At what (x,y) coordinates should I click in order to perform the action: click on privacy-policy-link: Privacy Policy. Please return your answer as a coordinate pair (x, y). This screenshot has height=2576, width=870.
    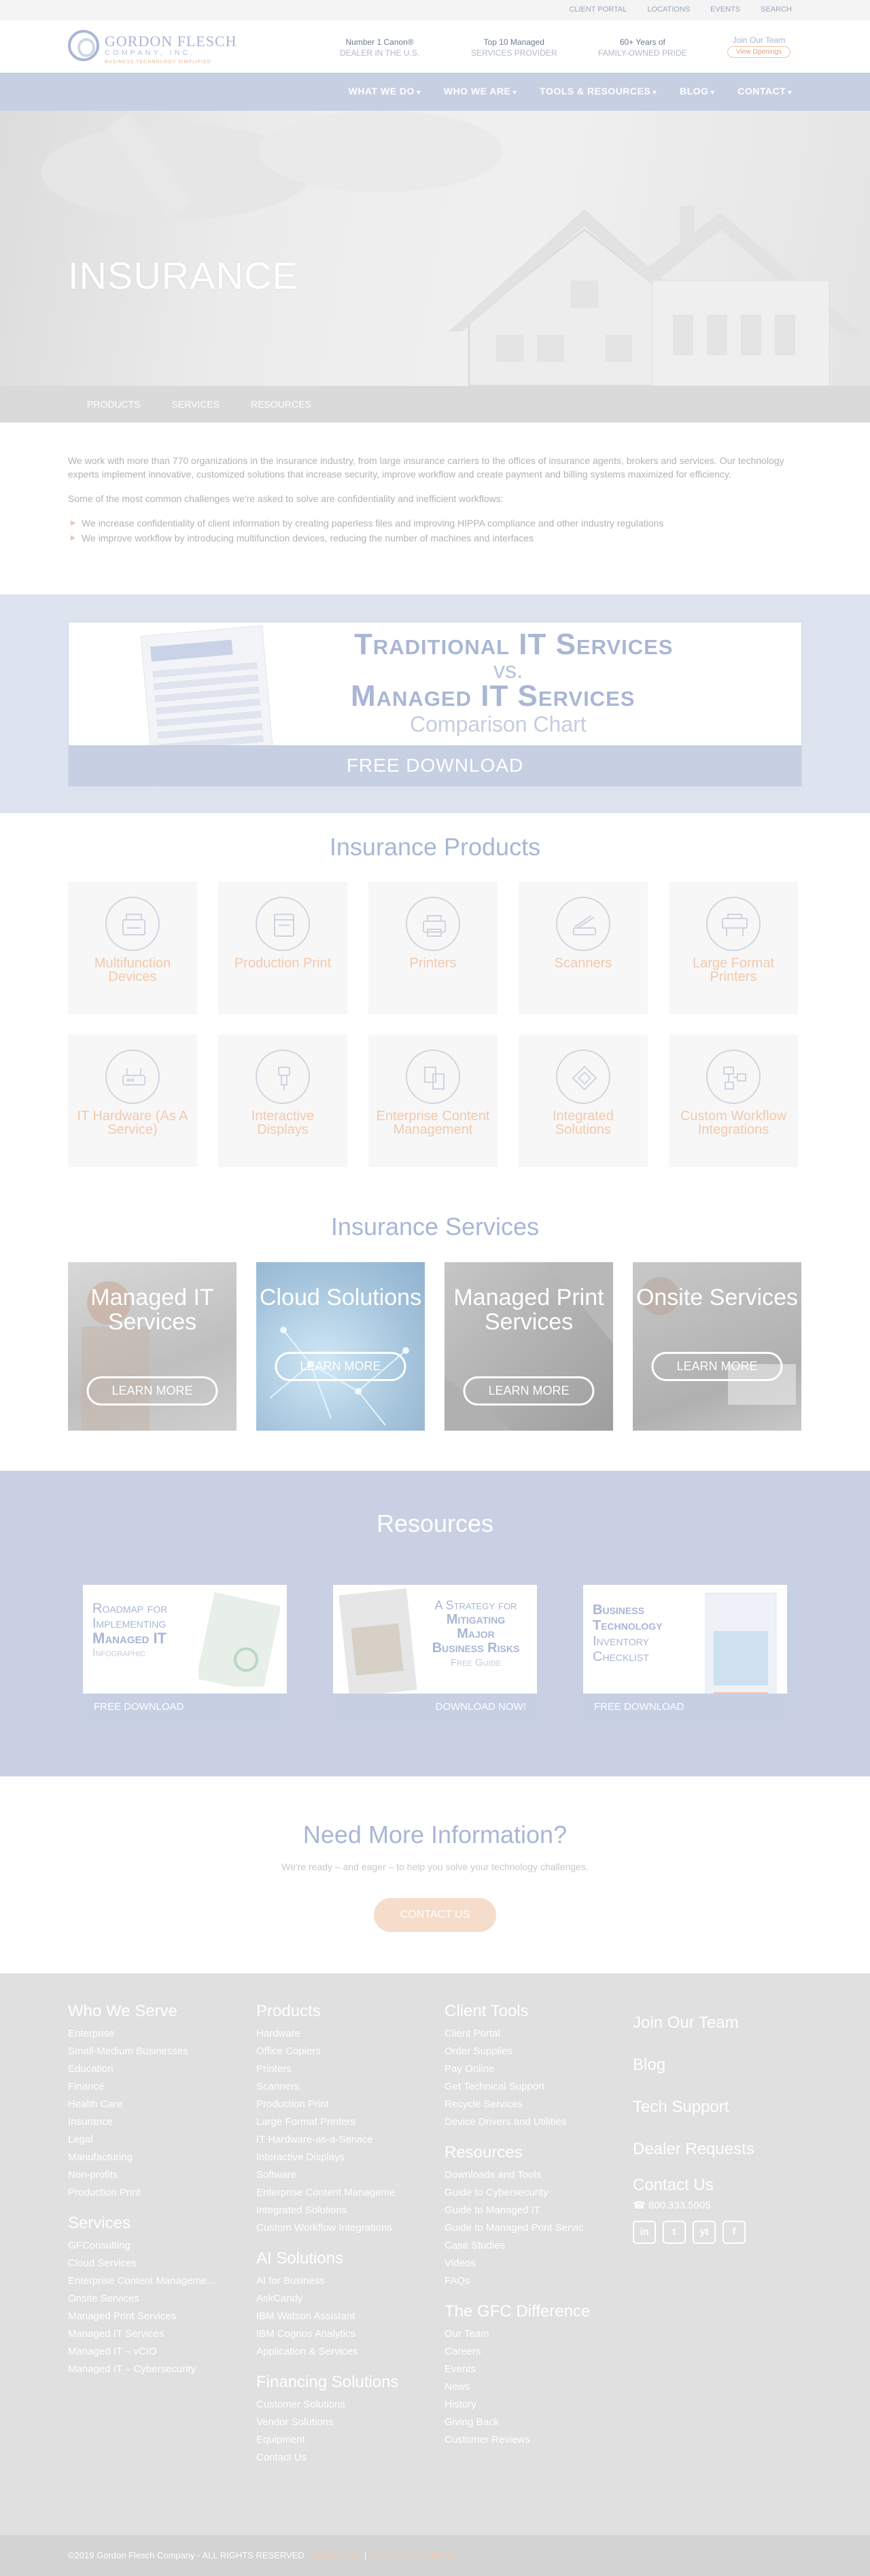
    Looking at the image, I should click on (334, 2555).